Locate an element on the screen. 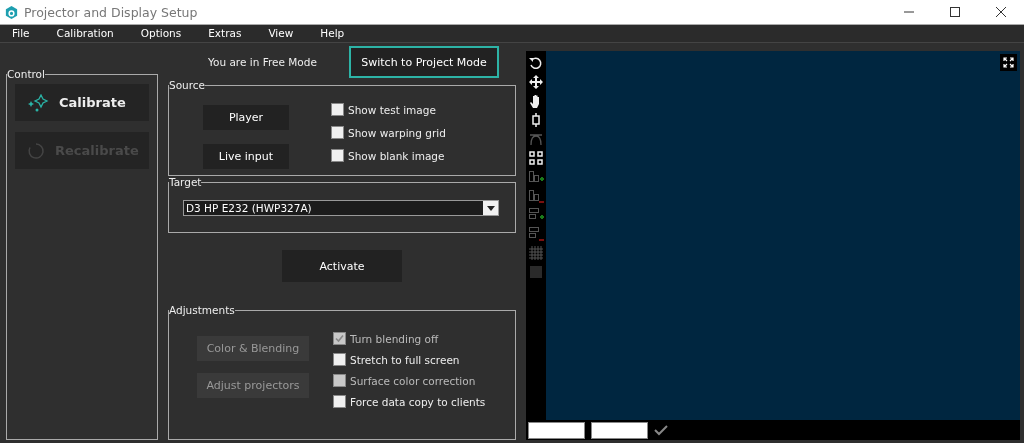 The image size is (1024, 443). calibrate-button: Calibrate is located at coordinates (82, 102).